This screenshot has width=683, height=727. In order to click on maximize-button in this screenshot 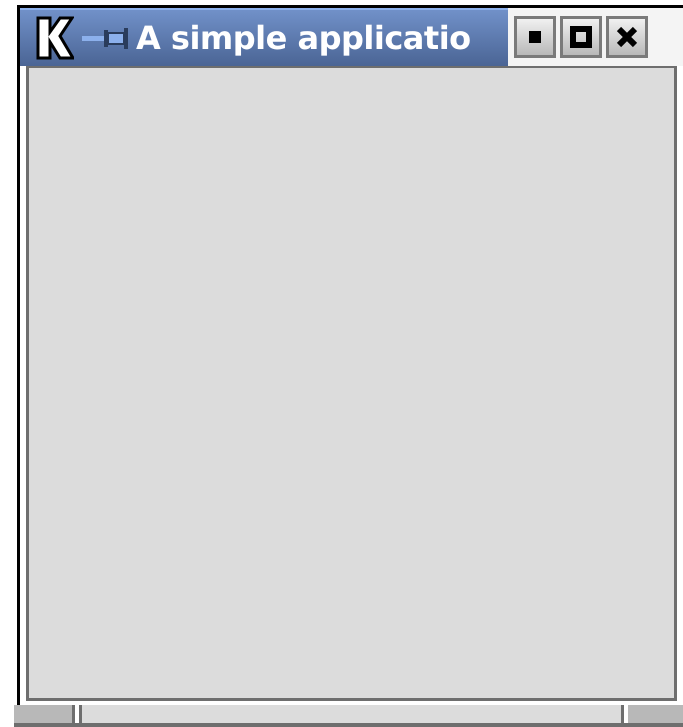, I will do `click(581, 37)`.